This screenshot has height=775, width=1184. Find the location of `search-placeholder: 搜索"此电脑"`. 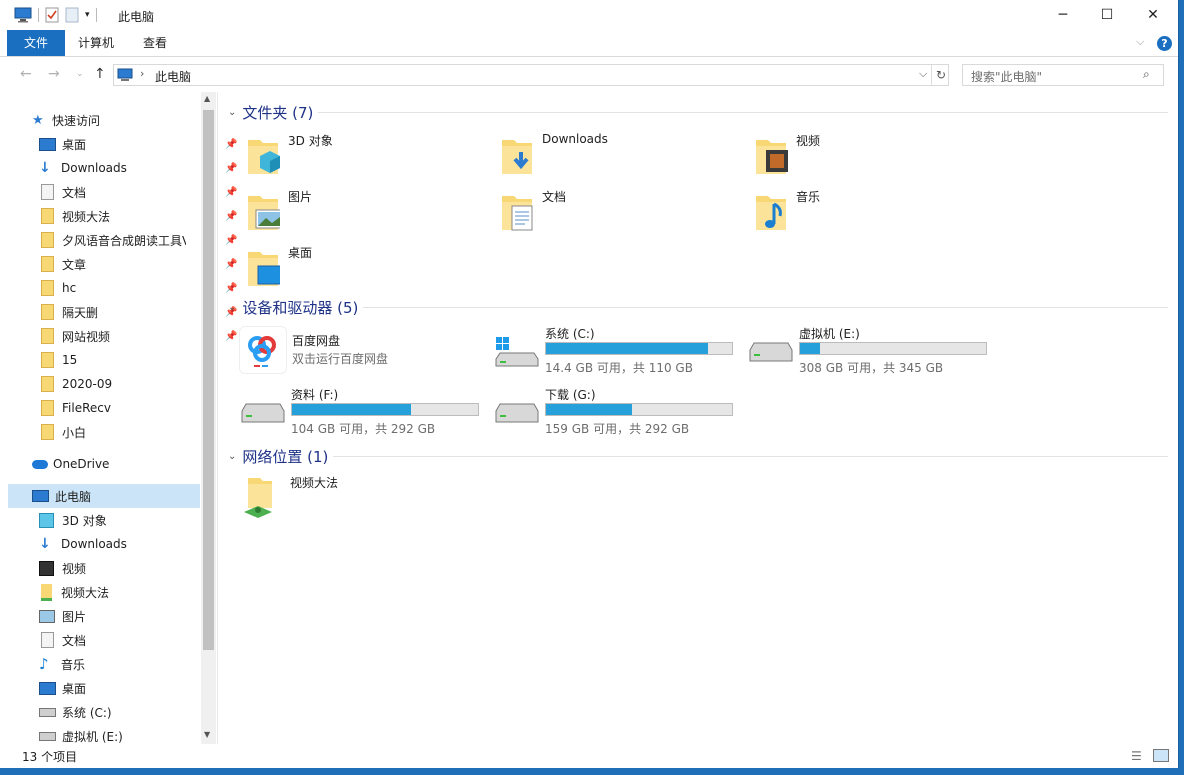

search-placeholder: 搜索"此电脑" is located at coordinates (1007, 77).